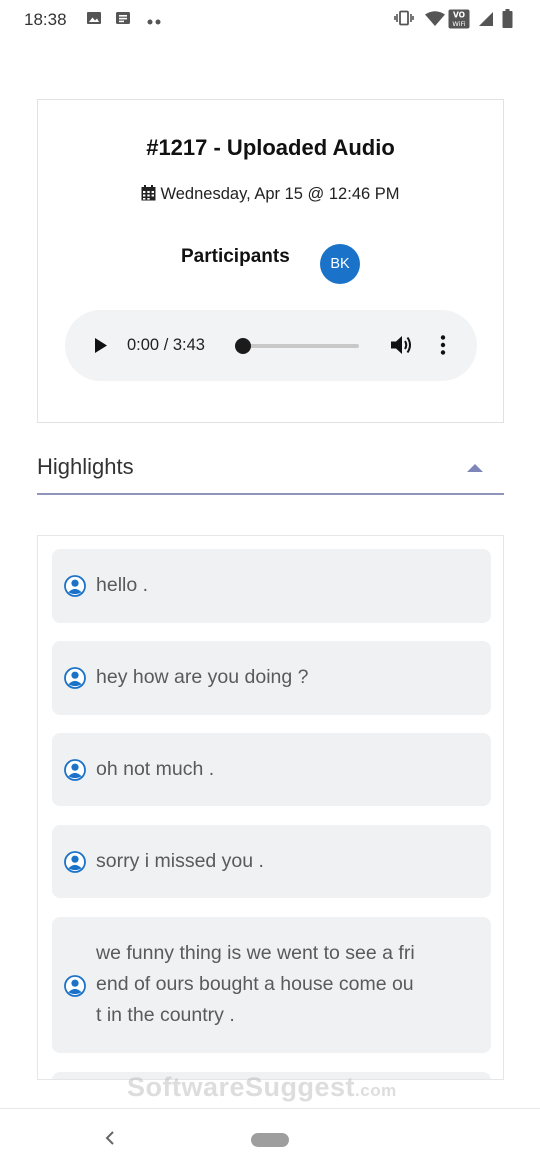 Image resolution: width=540 pixels, height=1170 pixels. I want to click on more-vert-icon, so click(443, 345).